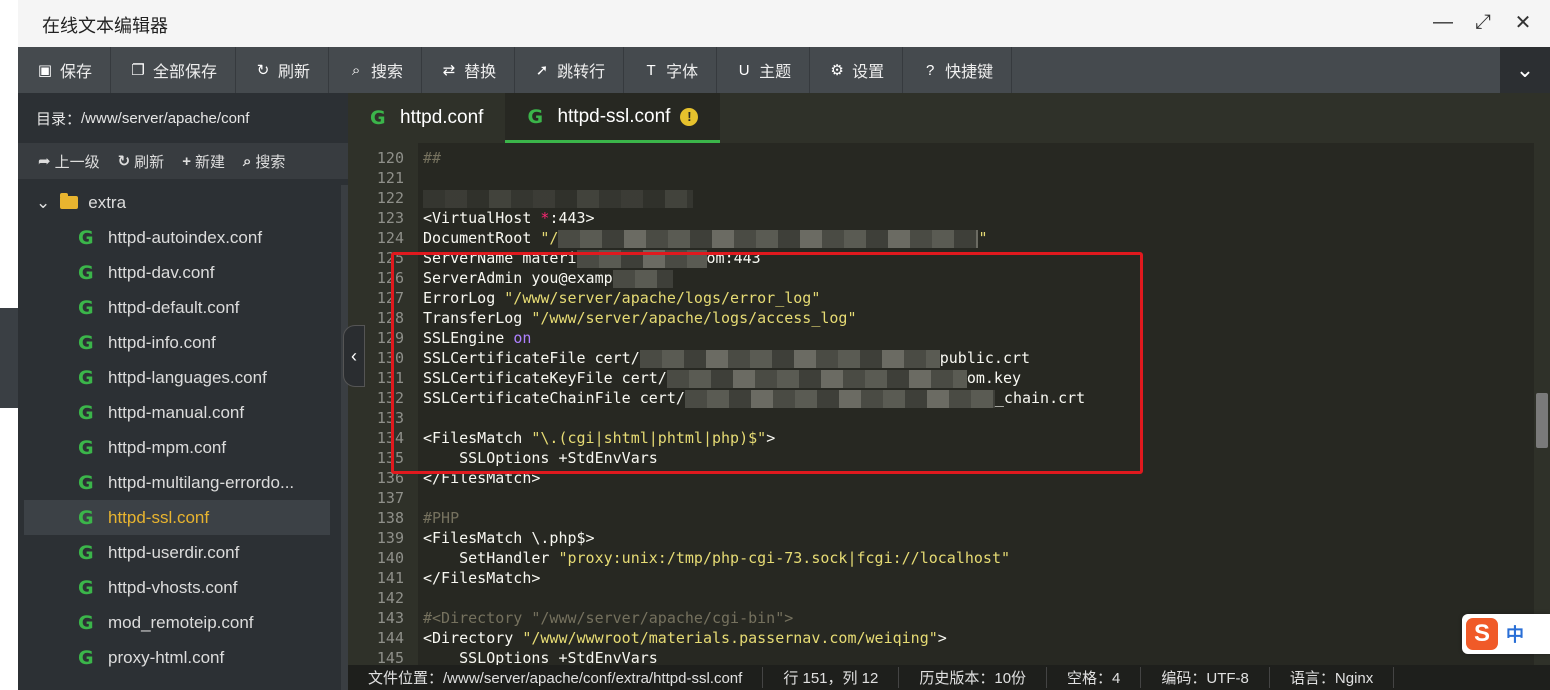 This screenshot has width=1550, height=690. I want to click on sidebar-scrollbar, so click(344, 437).